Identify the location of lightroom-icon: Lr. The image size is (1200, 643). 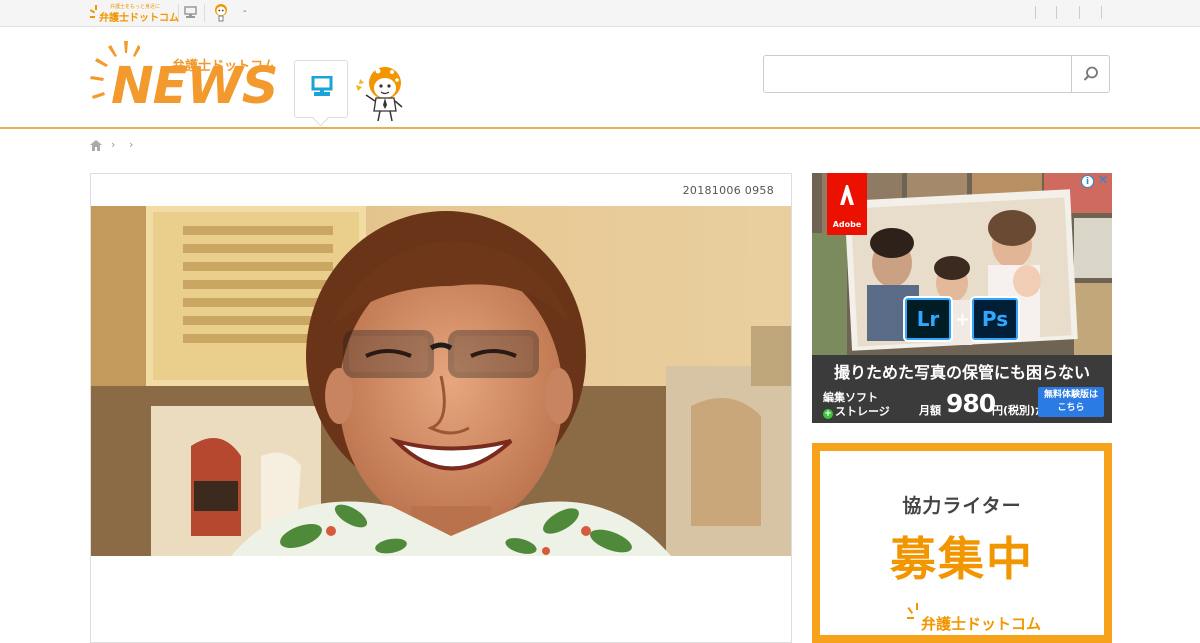
(928, 319).